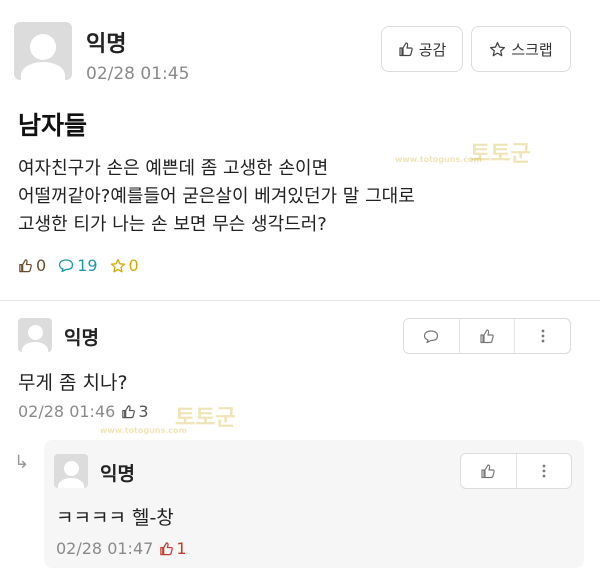 This screenshot has width=600, height=575. What do you see at coordinates (43, 51) in the screenshot?
I see `post-avatar` at bounding box center [43, 51].